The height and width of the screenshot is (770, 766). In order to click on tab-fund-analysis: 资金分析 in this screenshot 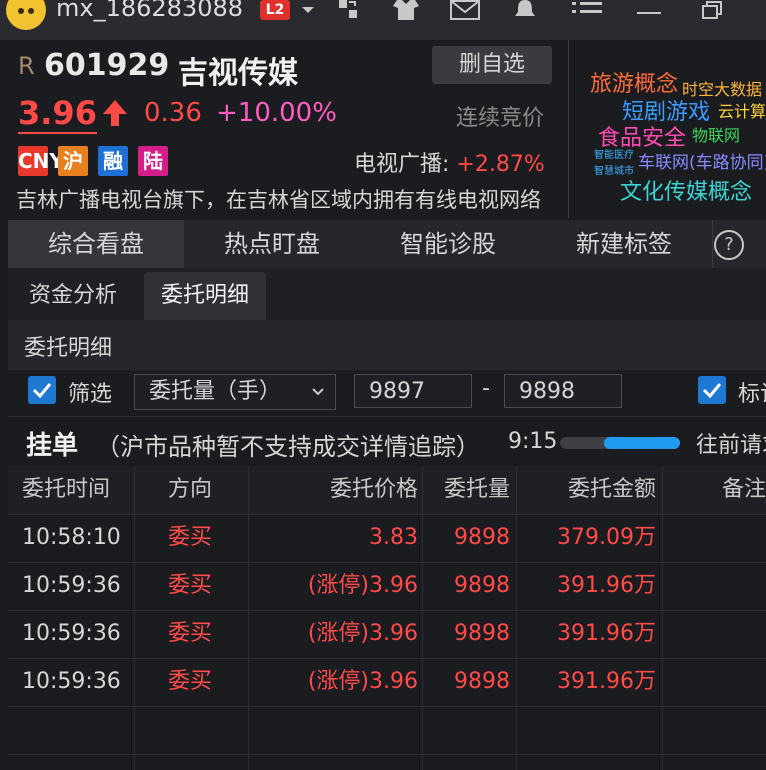, I will do `click(73, 296)`.